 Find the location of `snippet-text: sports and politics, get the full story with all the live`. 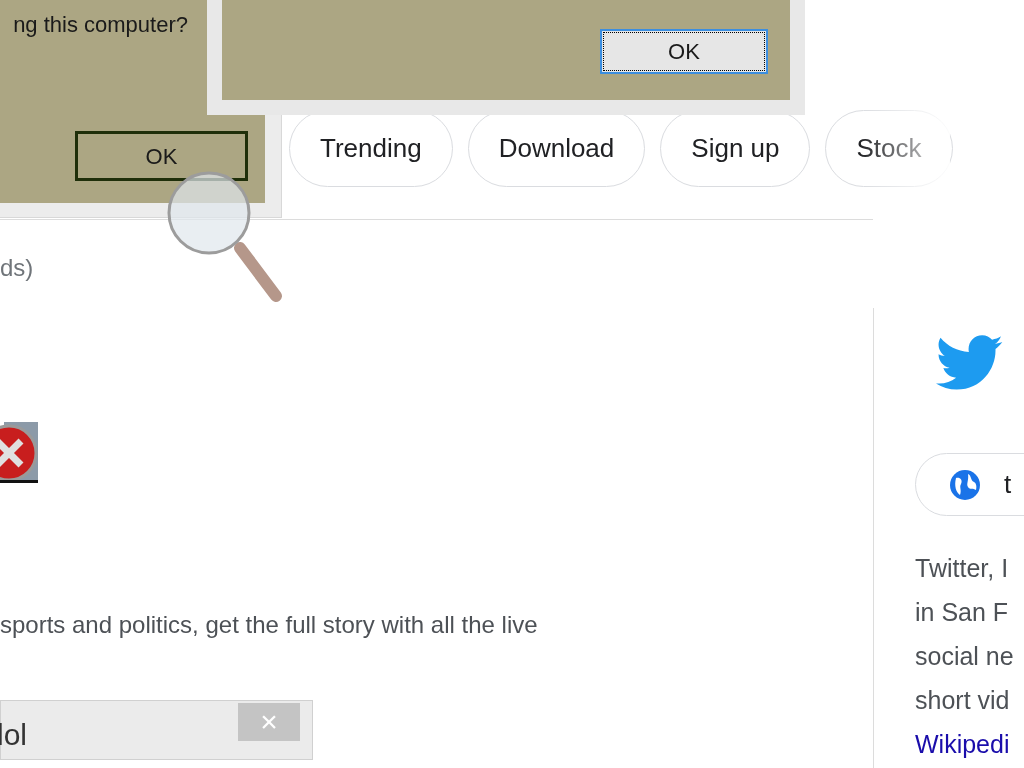

snippet-text: sports and politics, get the full story with all the live is located at coordinates (269, 625).